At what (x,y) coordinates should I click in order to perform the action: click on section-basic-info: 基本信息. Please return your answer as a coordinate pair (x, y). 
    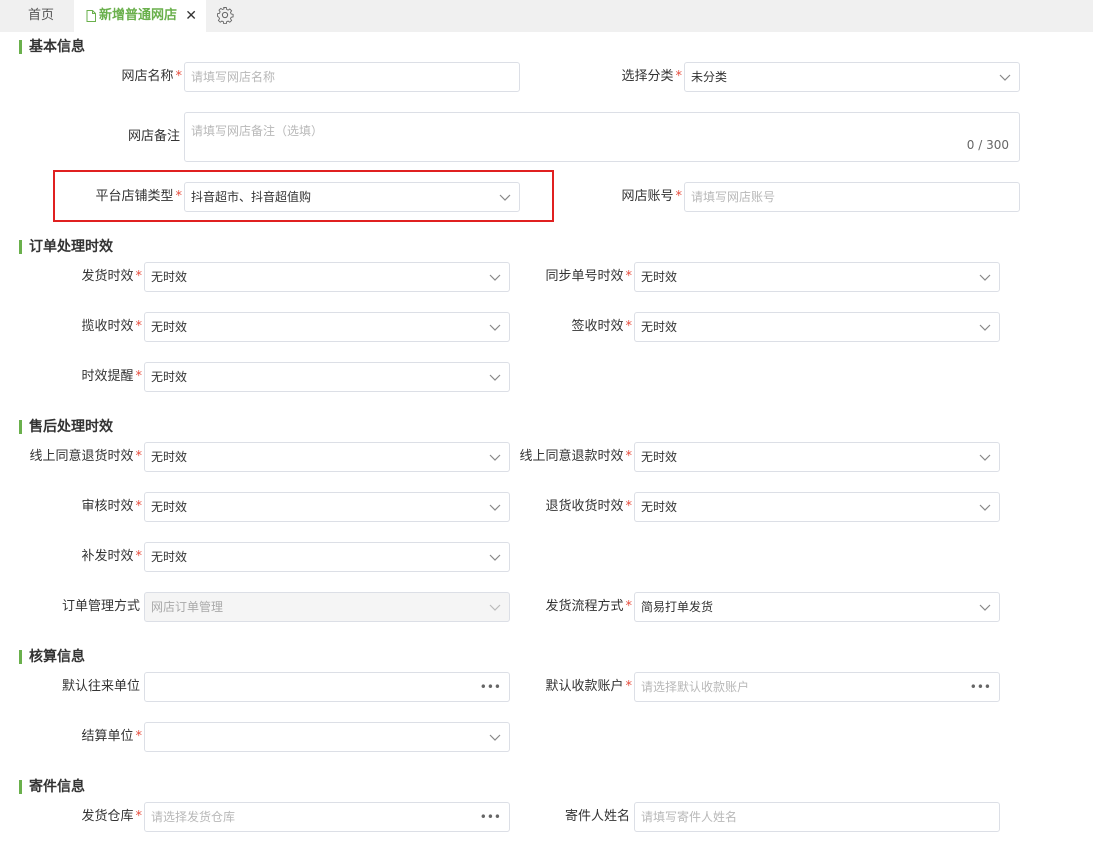
    Looking at the image, I should click on (52, 47).